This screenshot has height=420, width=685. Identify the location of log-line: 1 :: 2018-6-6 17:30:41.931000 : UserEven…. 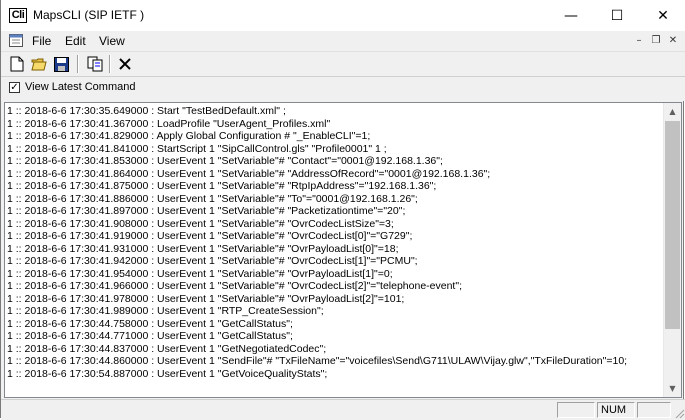
(203, 248).